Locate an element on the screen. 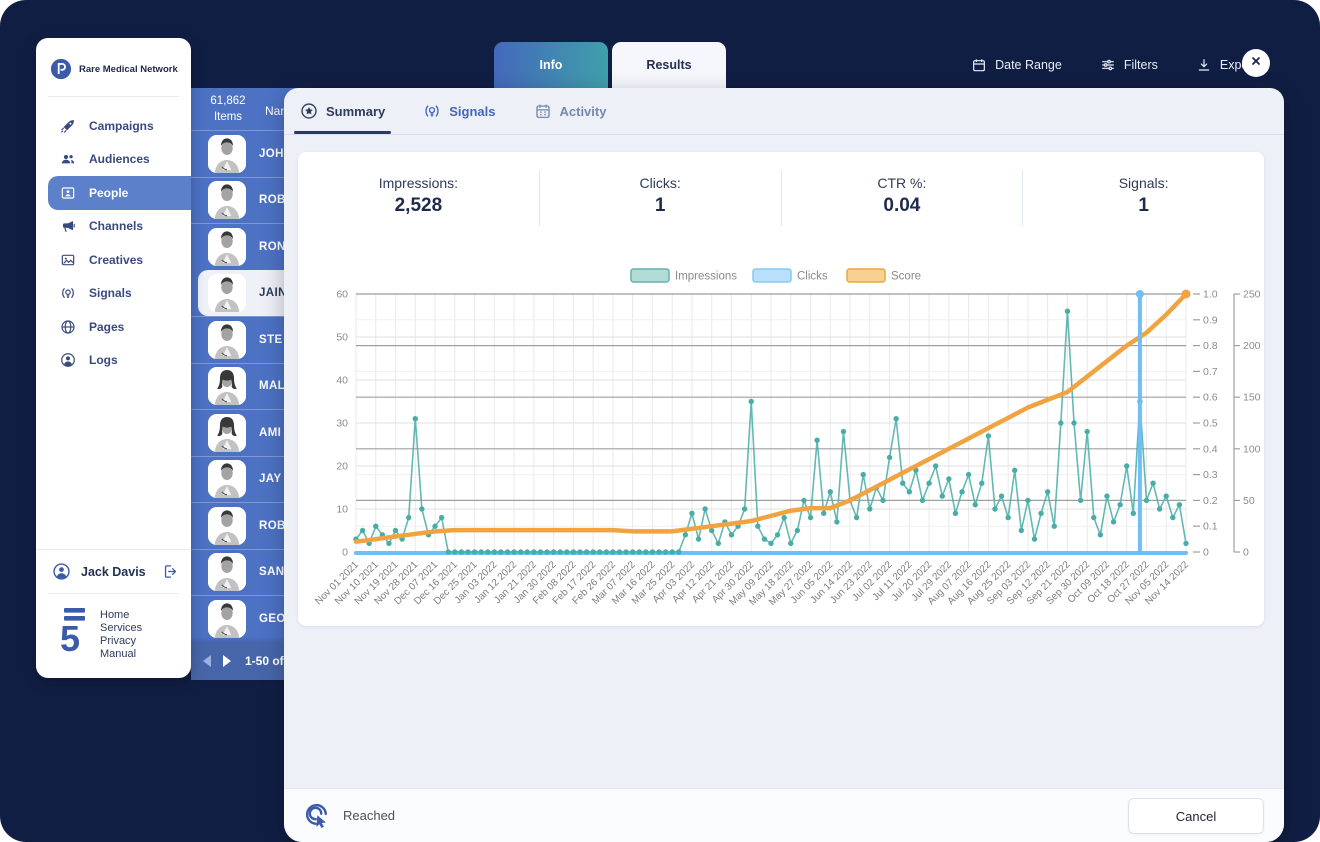 This screenshot has width=1320, height=842. stat-label: CTR %: is located at coordinates (902, 183).